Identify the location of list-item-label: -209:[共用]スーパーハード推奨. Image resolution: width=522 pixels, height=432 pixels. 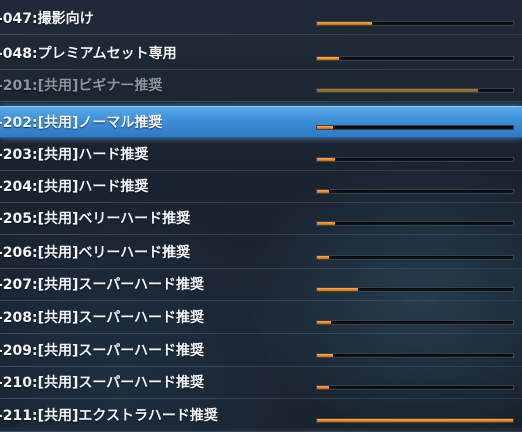
(102, 351).